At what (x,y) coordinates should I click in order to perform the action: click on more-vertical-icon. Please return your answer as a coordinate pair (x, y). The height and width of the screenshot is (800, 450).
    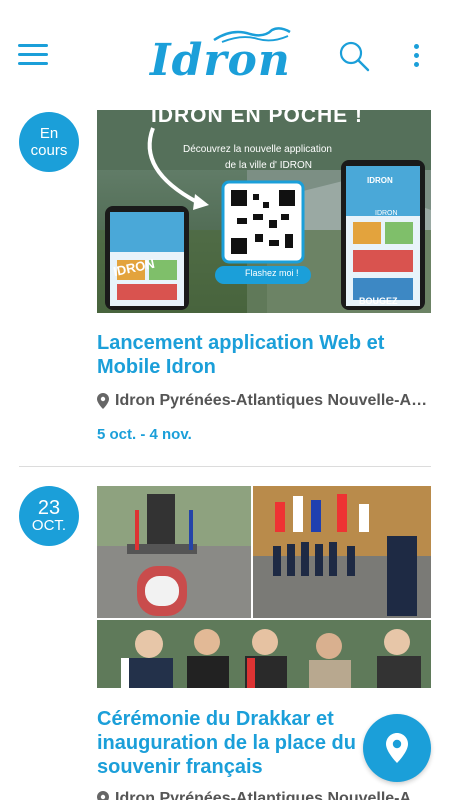
    Looking at the image, I should click on (416, 56).